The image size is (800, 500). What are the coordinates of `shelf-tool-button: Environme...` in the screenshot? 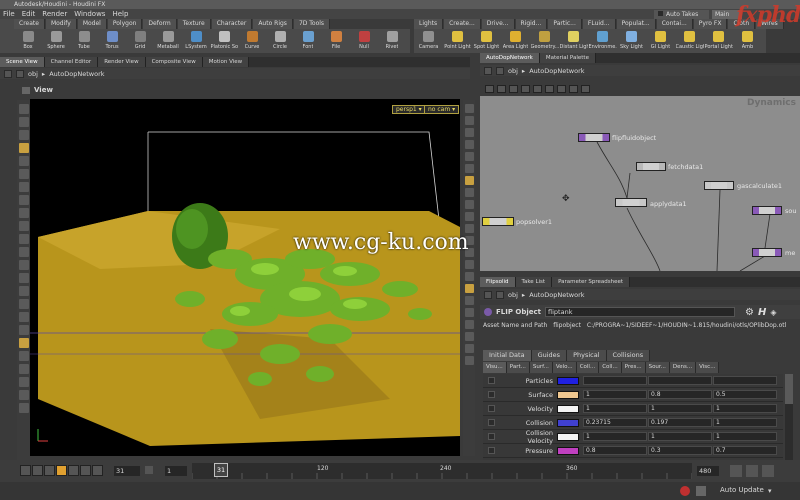 It's located at (602, 41).